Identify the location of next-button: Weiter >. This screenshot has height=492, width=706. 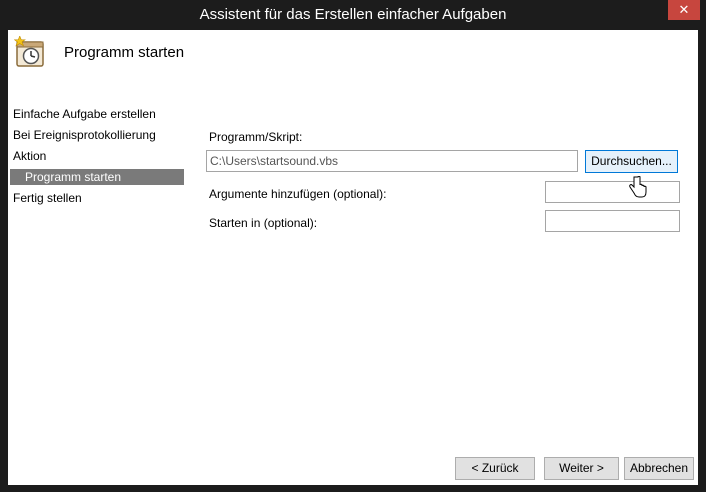
(581, 468).